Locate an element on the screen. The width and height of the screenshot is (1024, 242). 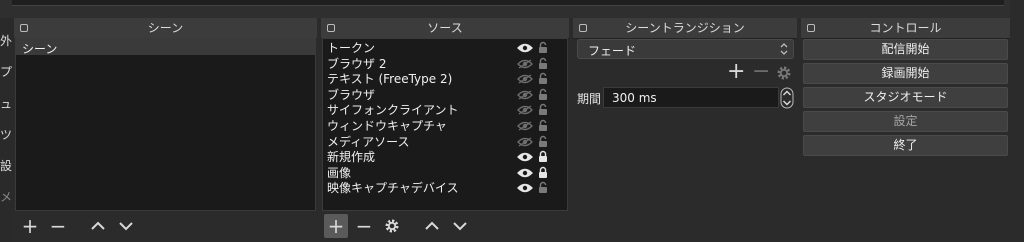
right-edge is located at coordinates (1017, 121).